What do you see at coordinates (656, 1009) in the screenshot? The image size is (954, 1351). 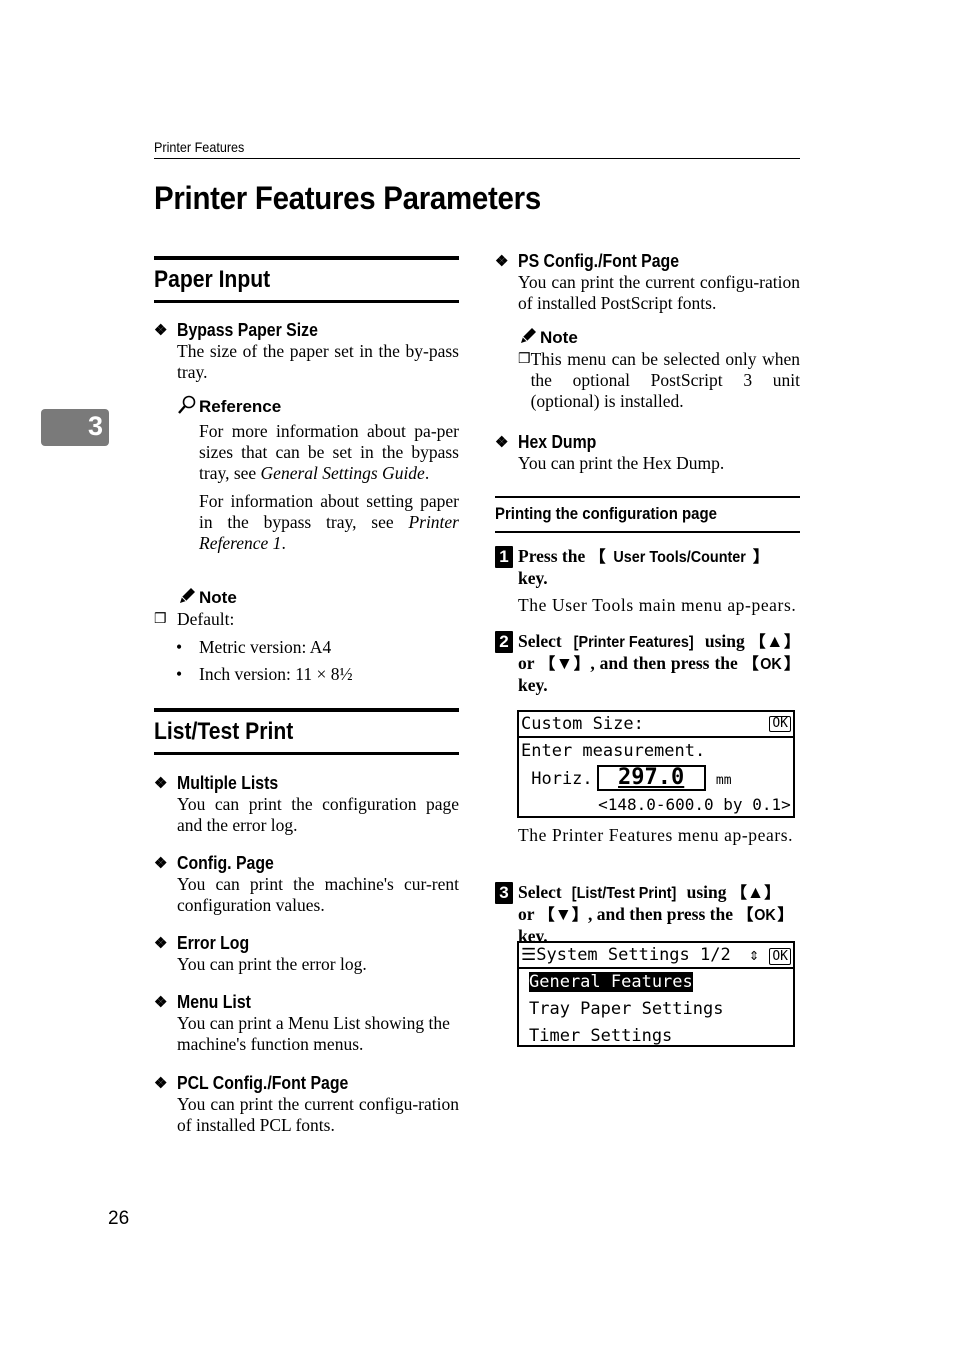 I see `lcd-menu-item: Tray Paper Settings` at bounding box center [656, 1009].